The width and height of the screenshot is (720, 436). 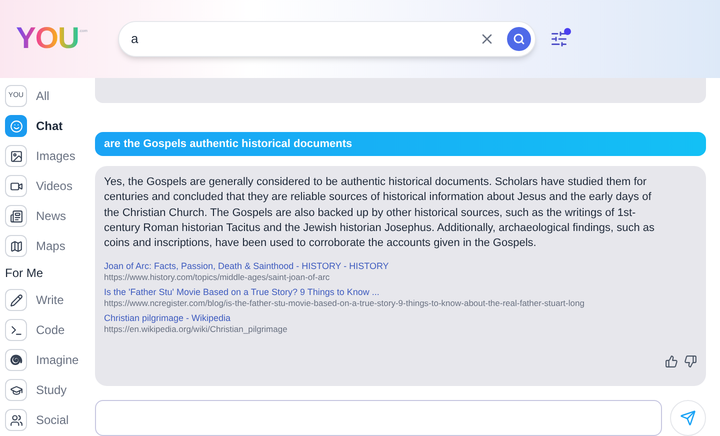 I want to click on search-icon, so click(x=519, y=39).